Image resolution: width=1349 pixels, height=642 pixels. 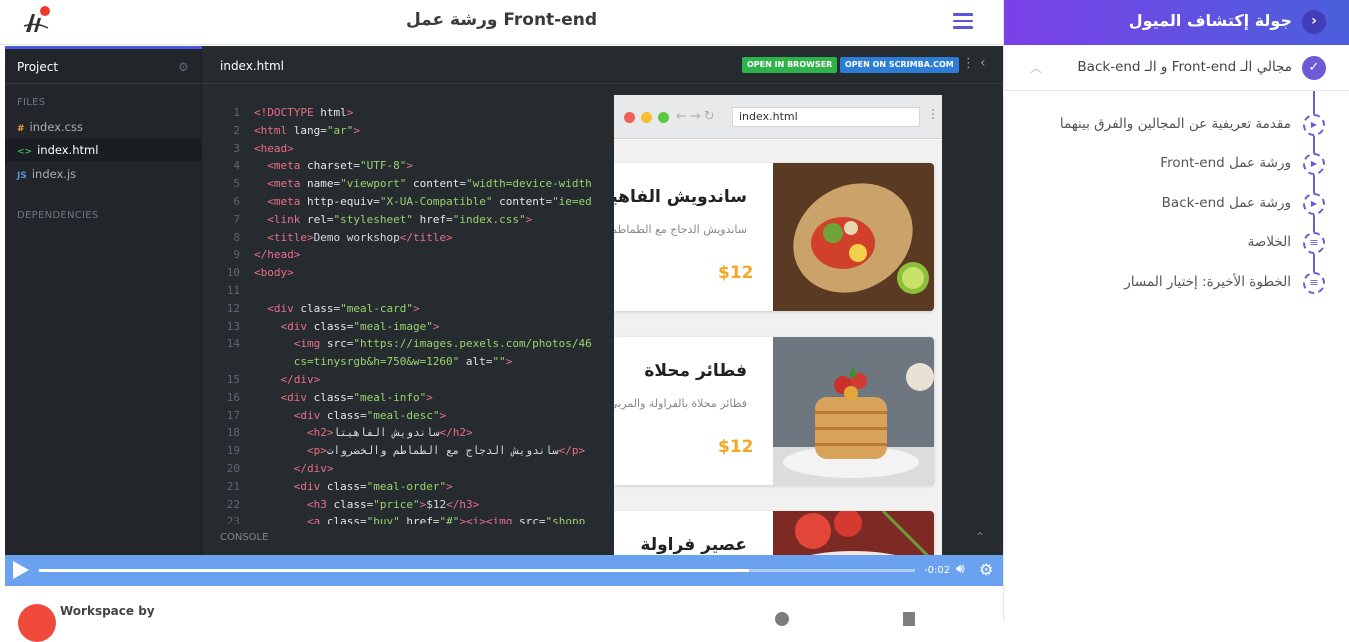 I want to click on chevron-up-icon: ︿, so click(x=1036, y=67).